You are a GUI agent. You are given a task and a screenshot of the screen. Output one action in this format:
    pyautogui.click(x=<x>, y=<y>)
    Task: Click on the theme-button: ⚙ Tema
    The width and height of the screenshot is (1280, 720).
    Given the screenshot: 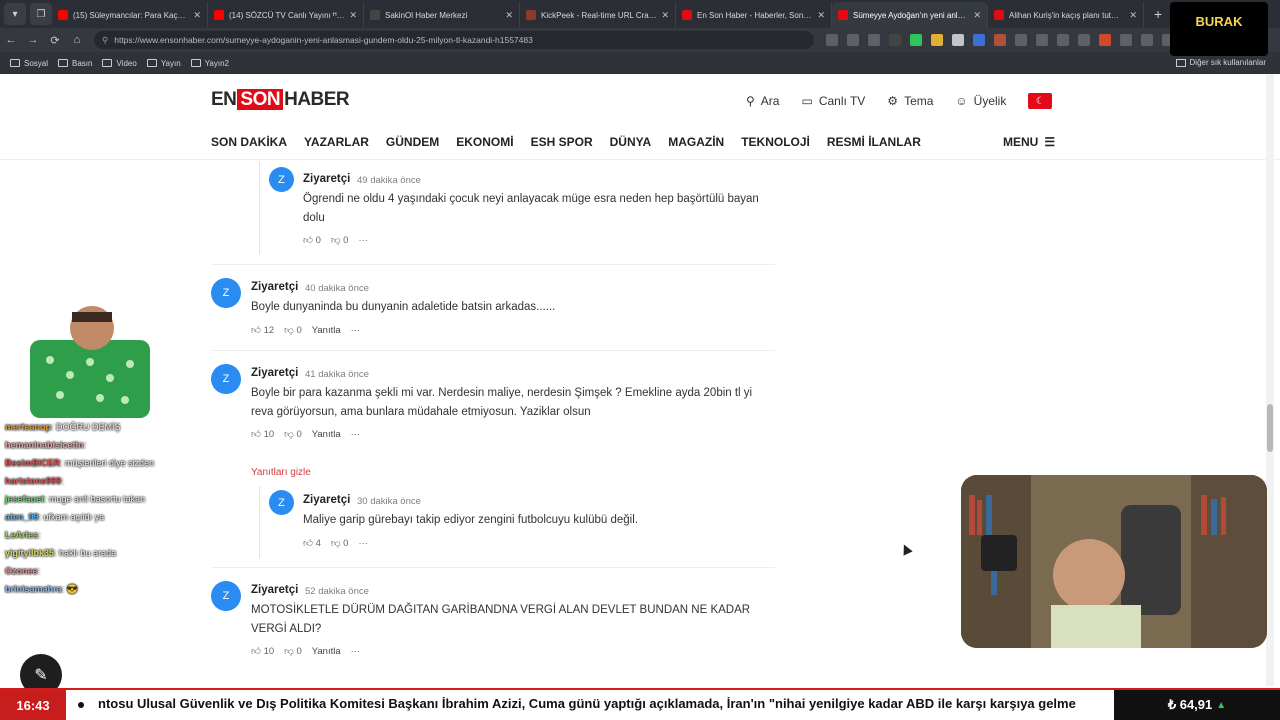 What is the action you would take?
    pyautogui.click(x=910, y=101)
    